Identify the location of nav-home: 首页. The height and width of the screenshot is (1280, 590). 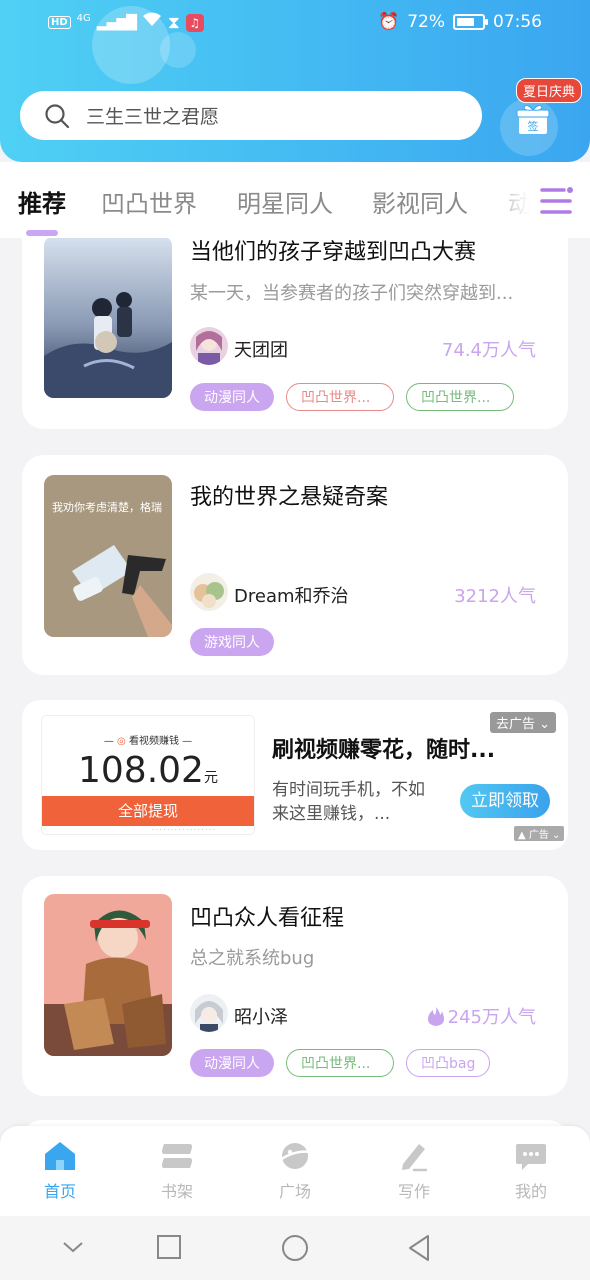
(60, 1171).